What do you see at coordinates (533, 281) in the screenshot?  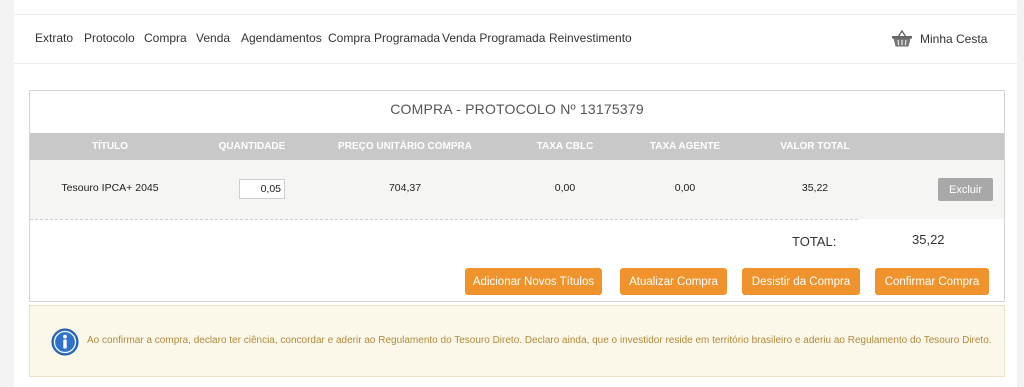 I see `add-titles-button: Adicionar Novos Títulos` at bounding box center [533, 281].